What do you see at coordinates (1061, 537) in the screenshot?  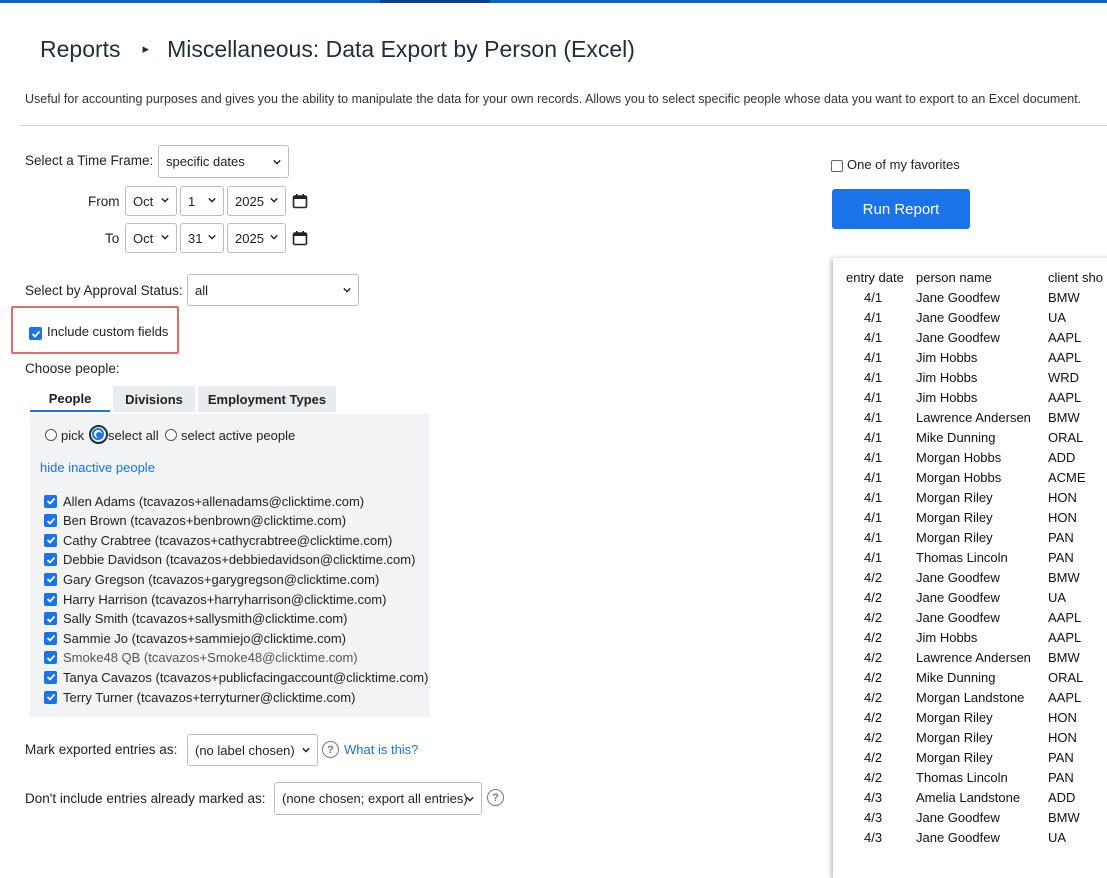 I see `preview-cell-client: PAN` at bounding box center [1061, 537].